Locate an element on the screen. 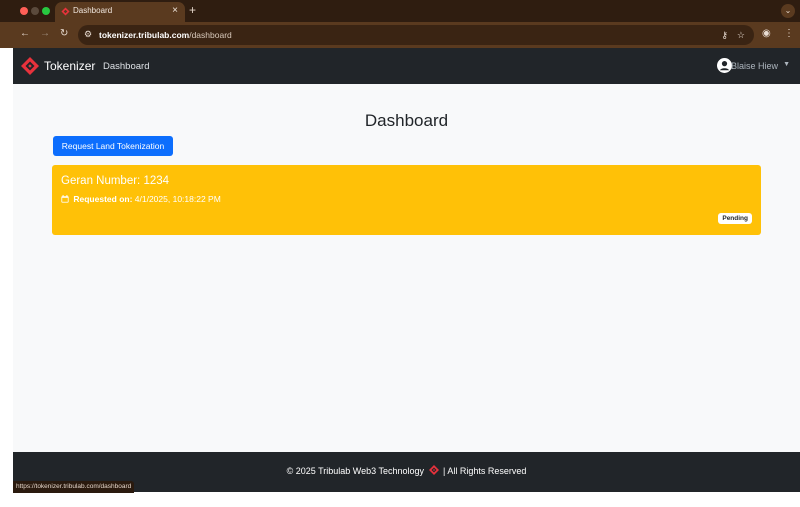 The height and width of the screenshot is (507, 800). footer-text-right: | All Rights Reserved is located at coordinates (485, 471).